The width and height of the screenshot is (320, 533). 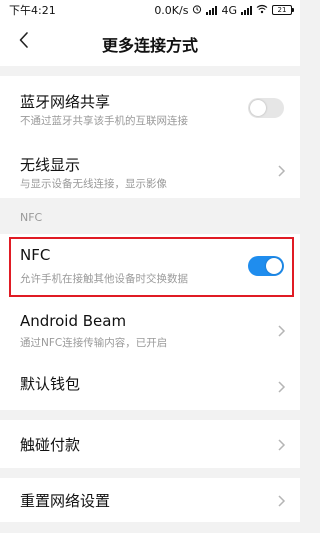 I want to click on page-title: 更多连接方式, so click(x=149, y=45).